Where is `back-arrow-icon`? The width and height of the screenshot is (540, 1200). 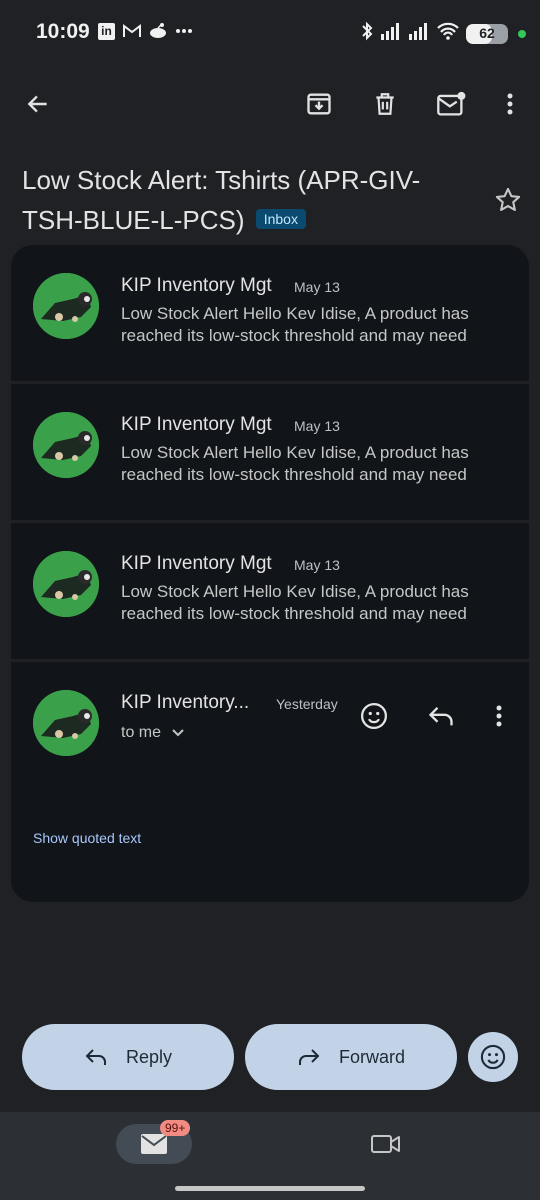 back-arrow-icon is located at coordinates (37, 104).